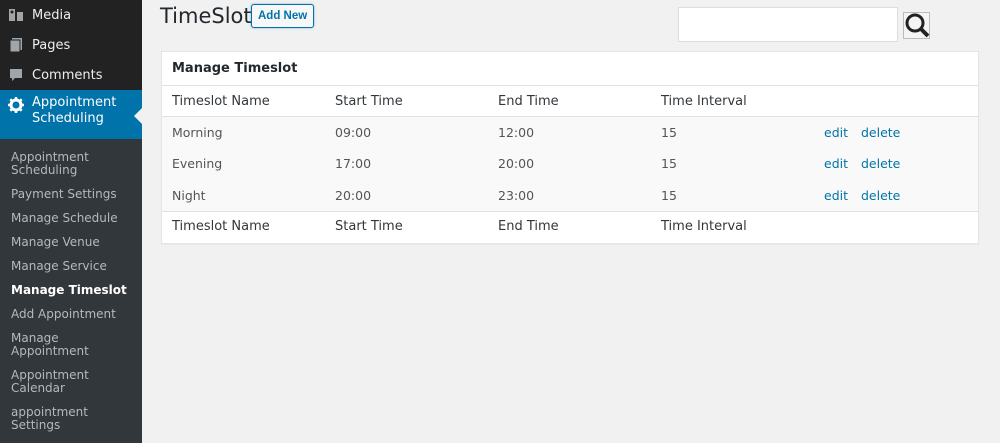  What do you see at coordinates (71, 195) in the screenshot?
I see `submenu-item: Payment Settings` at bounding box center [71, 195].